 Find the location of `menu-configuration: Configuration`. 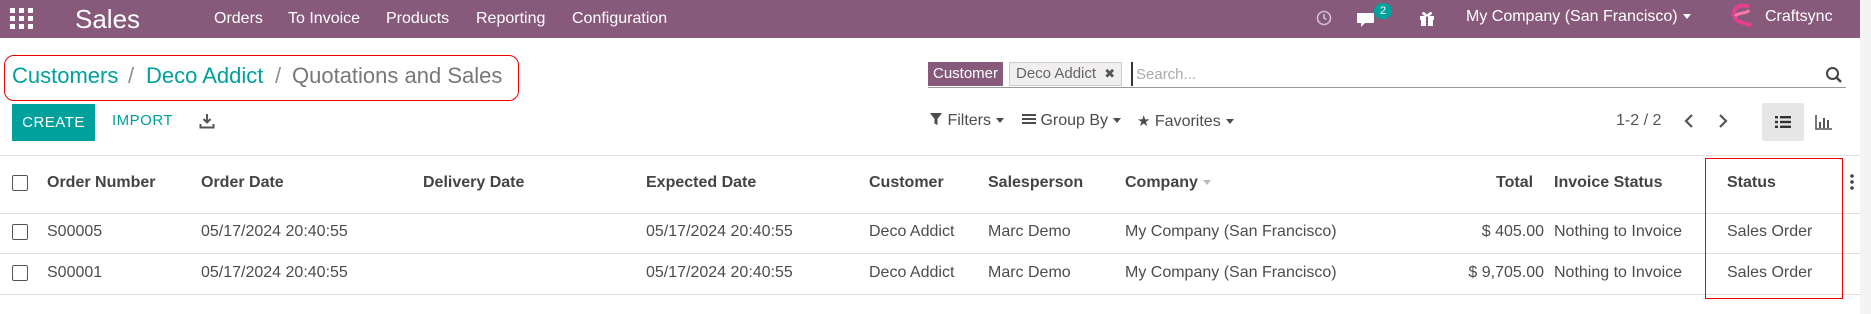

menu-configuration: Configuration is located at coordinates (619, 19).